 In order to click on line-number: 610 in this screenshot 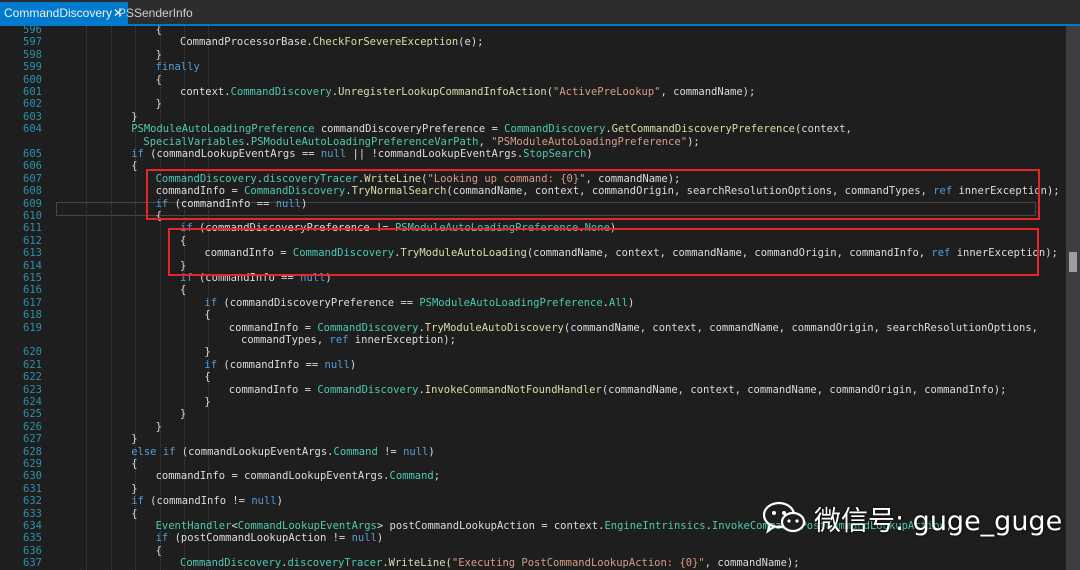, I will do `click(32, 216)`.